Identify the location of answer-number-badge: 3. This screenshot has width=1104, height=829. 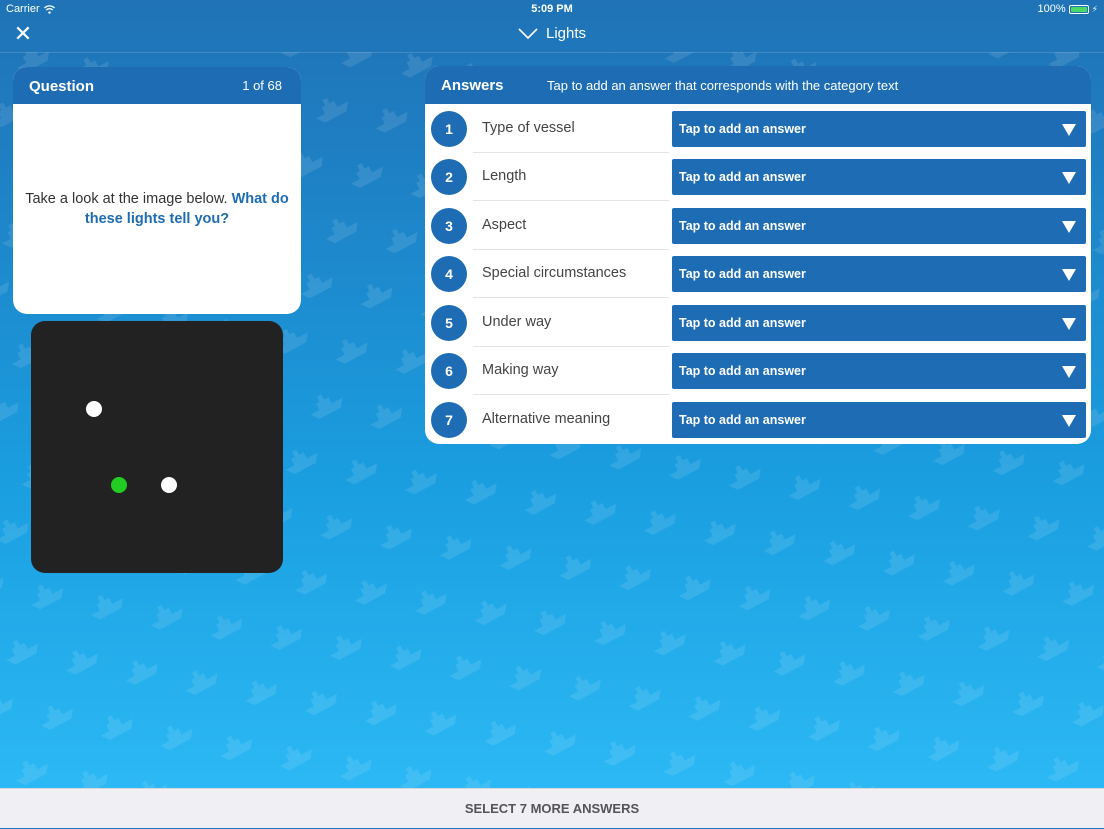
(449, 226).